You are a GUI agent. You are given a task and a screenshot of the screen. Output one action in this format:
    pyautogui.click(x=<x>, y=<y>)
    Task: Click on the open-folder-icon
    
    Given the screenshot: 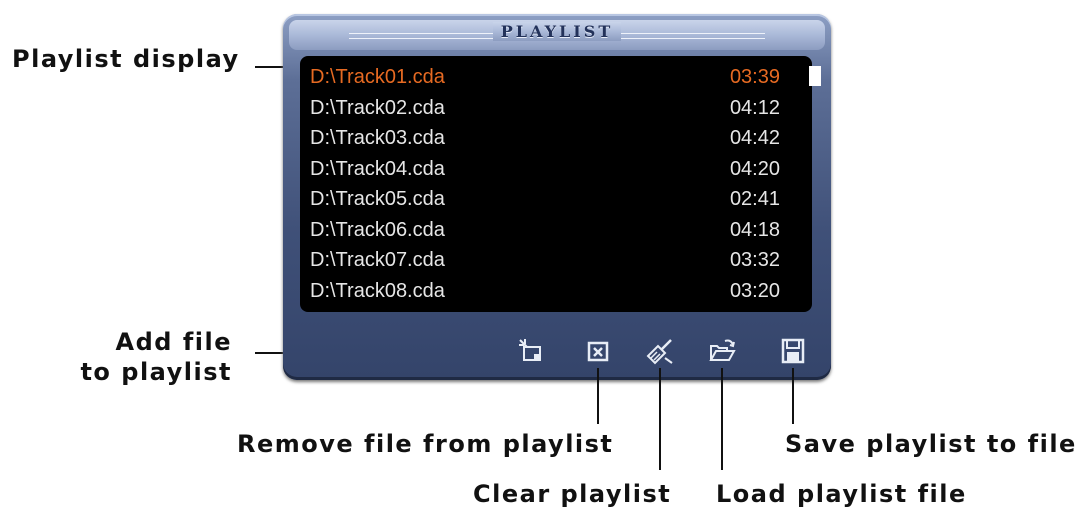 What is the action you would take?
    pyautogui.click(x=722, y=350)
    